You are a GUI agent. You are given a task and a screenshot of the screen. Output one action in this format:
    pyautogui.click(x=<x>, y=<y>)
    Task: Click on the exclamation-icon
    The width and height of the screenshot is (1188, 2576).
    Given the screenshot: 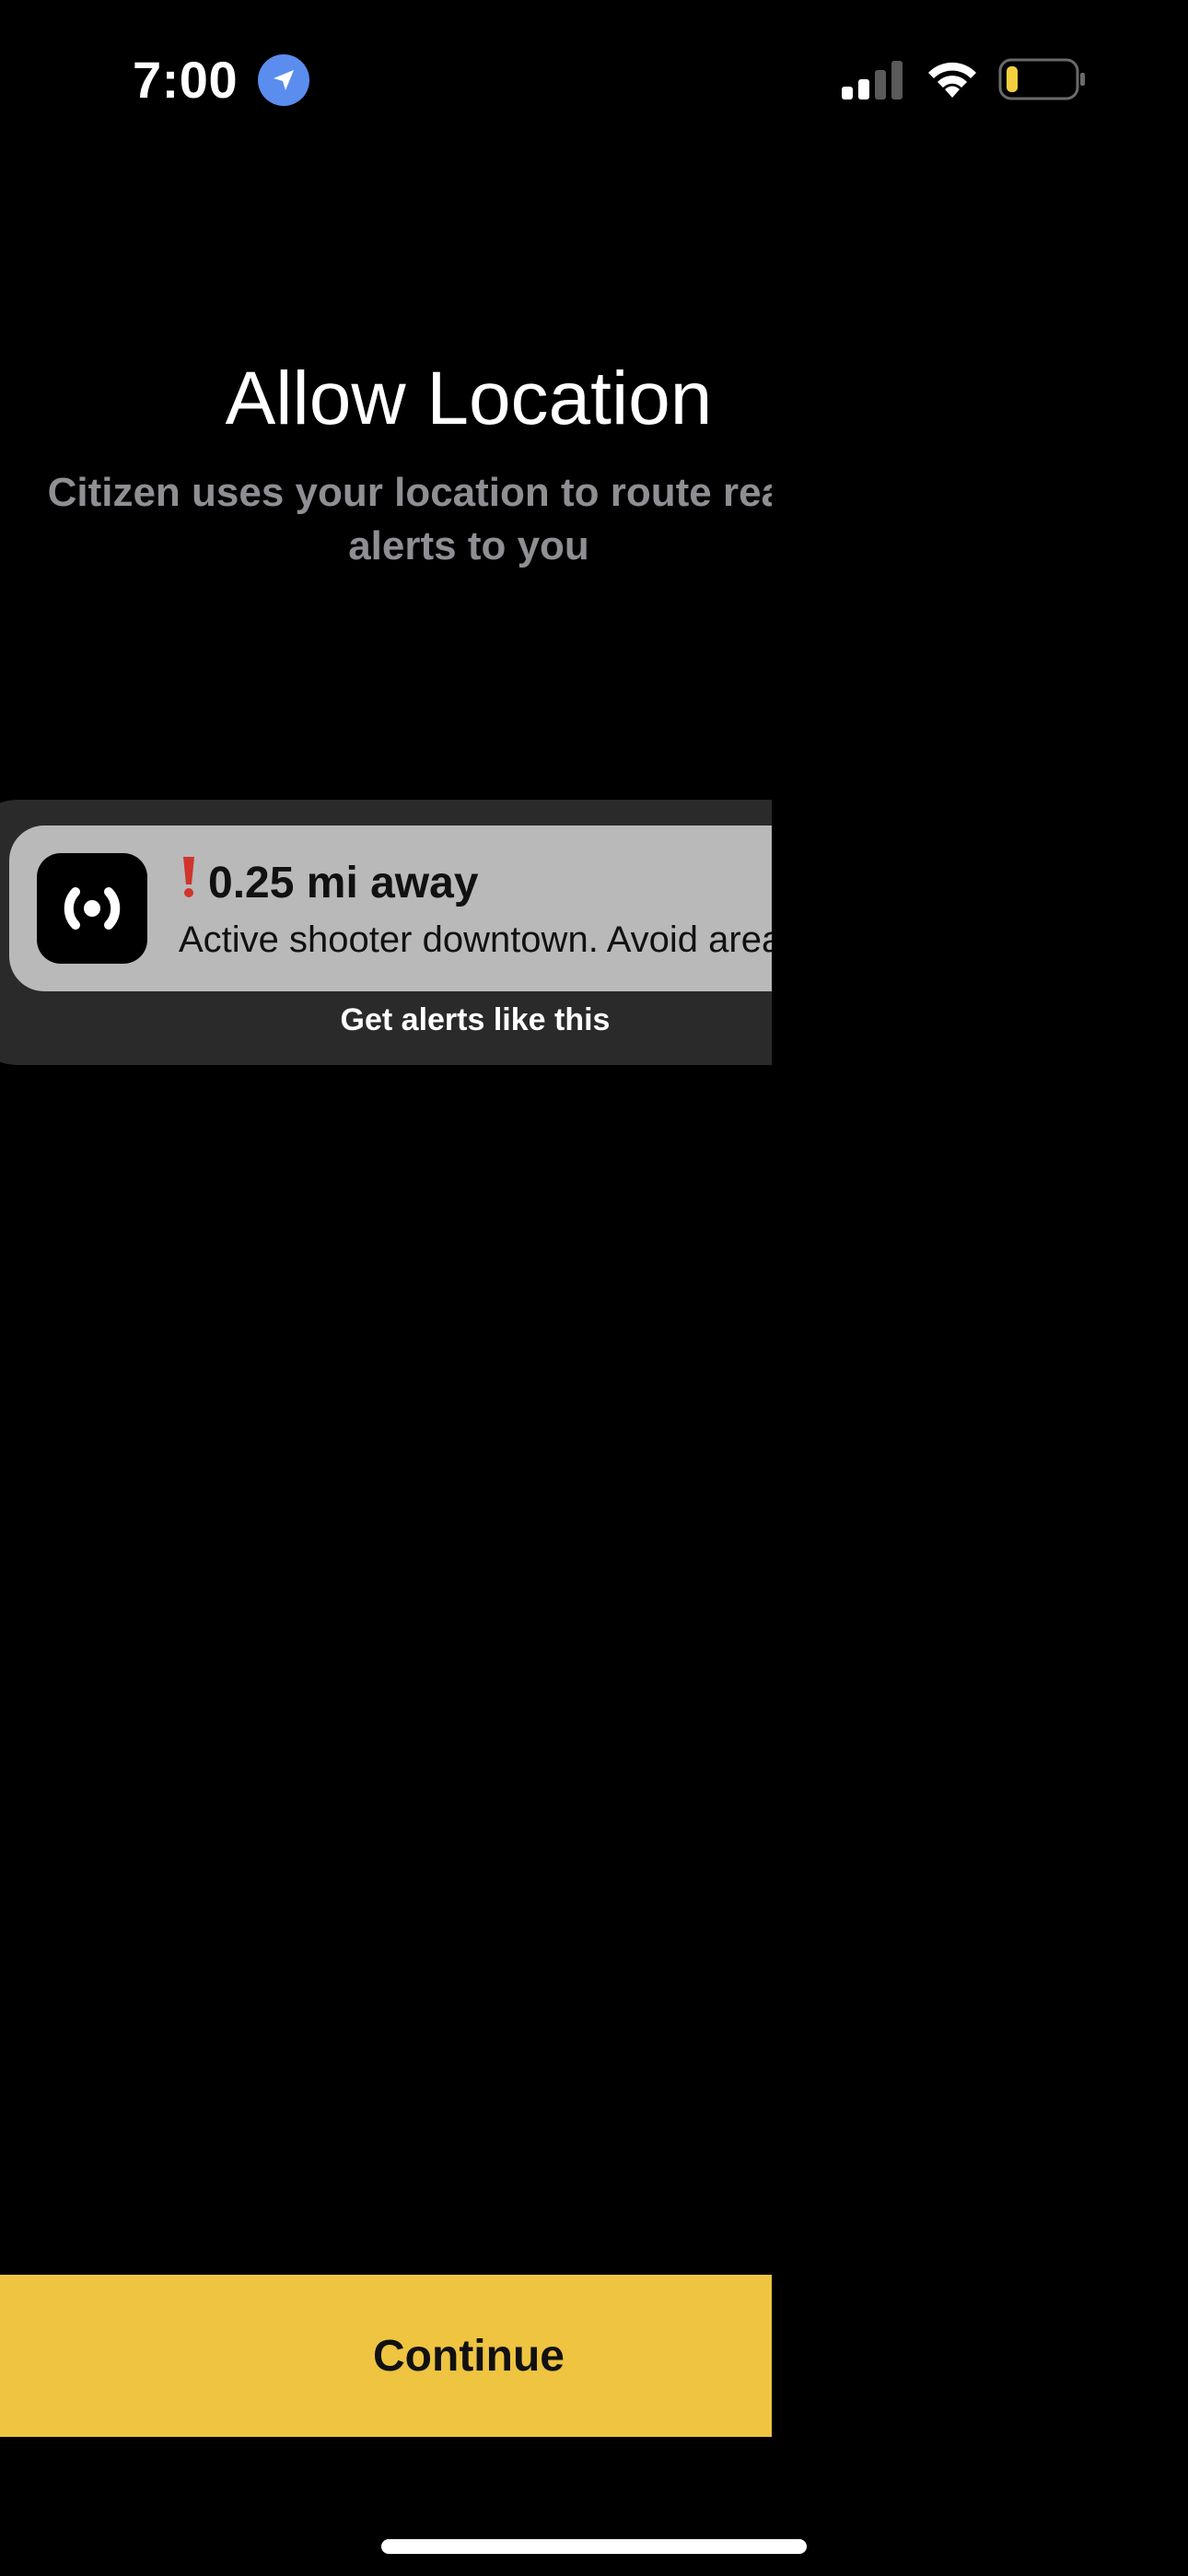 What is the action you would take?
    pyautogui.click(x=189, y=877)
    